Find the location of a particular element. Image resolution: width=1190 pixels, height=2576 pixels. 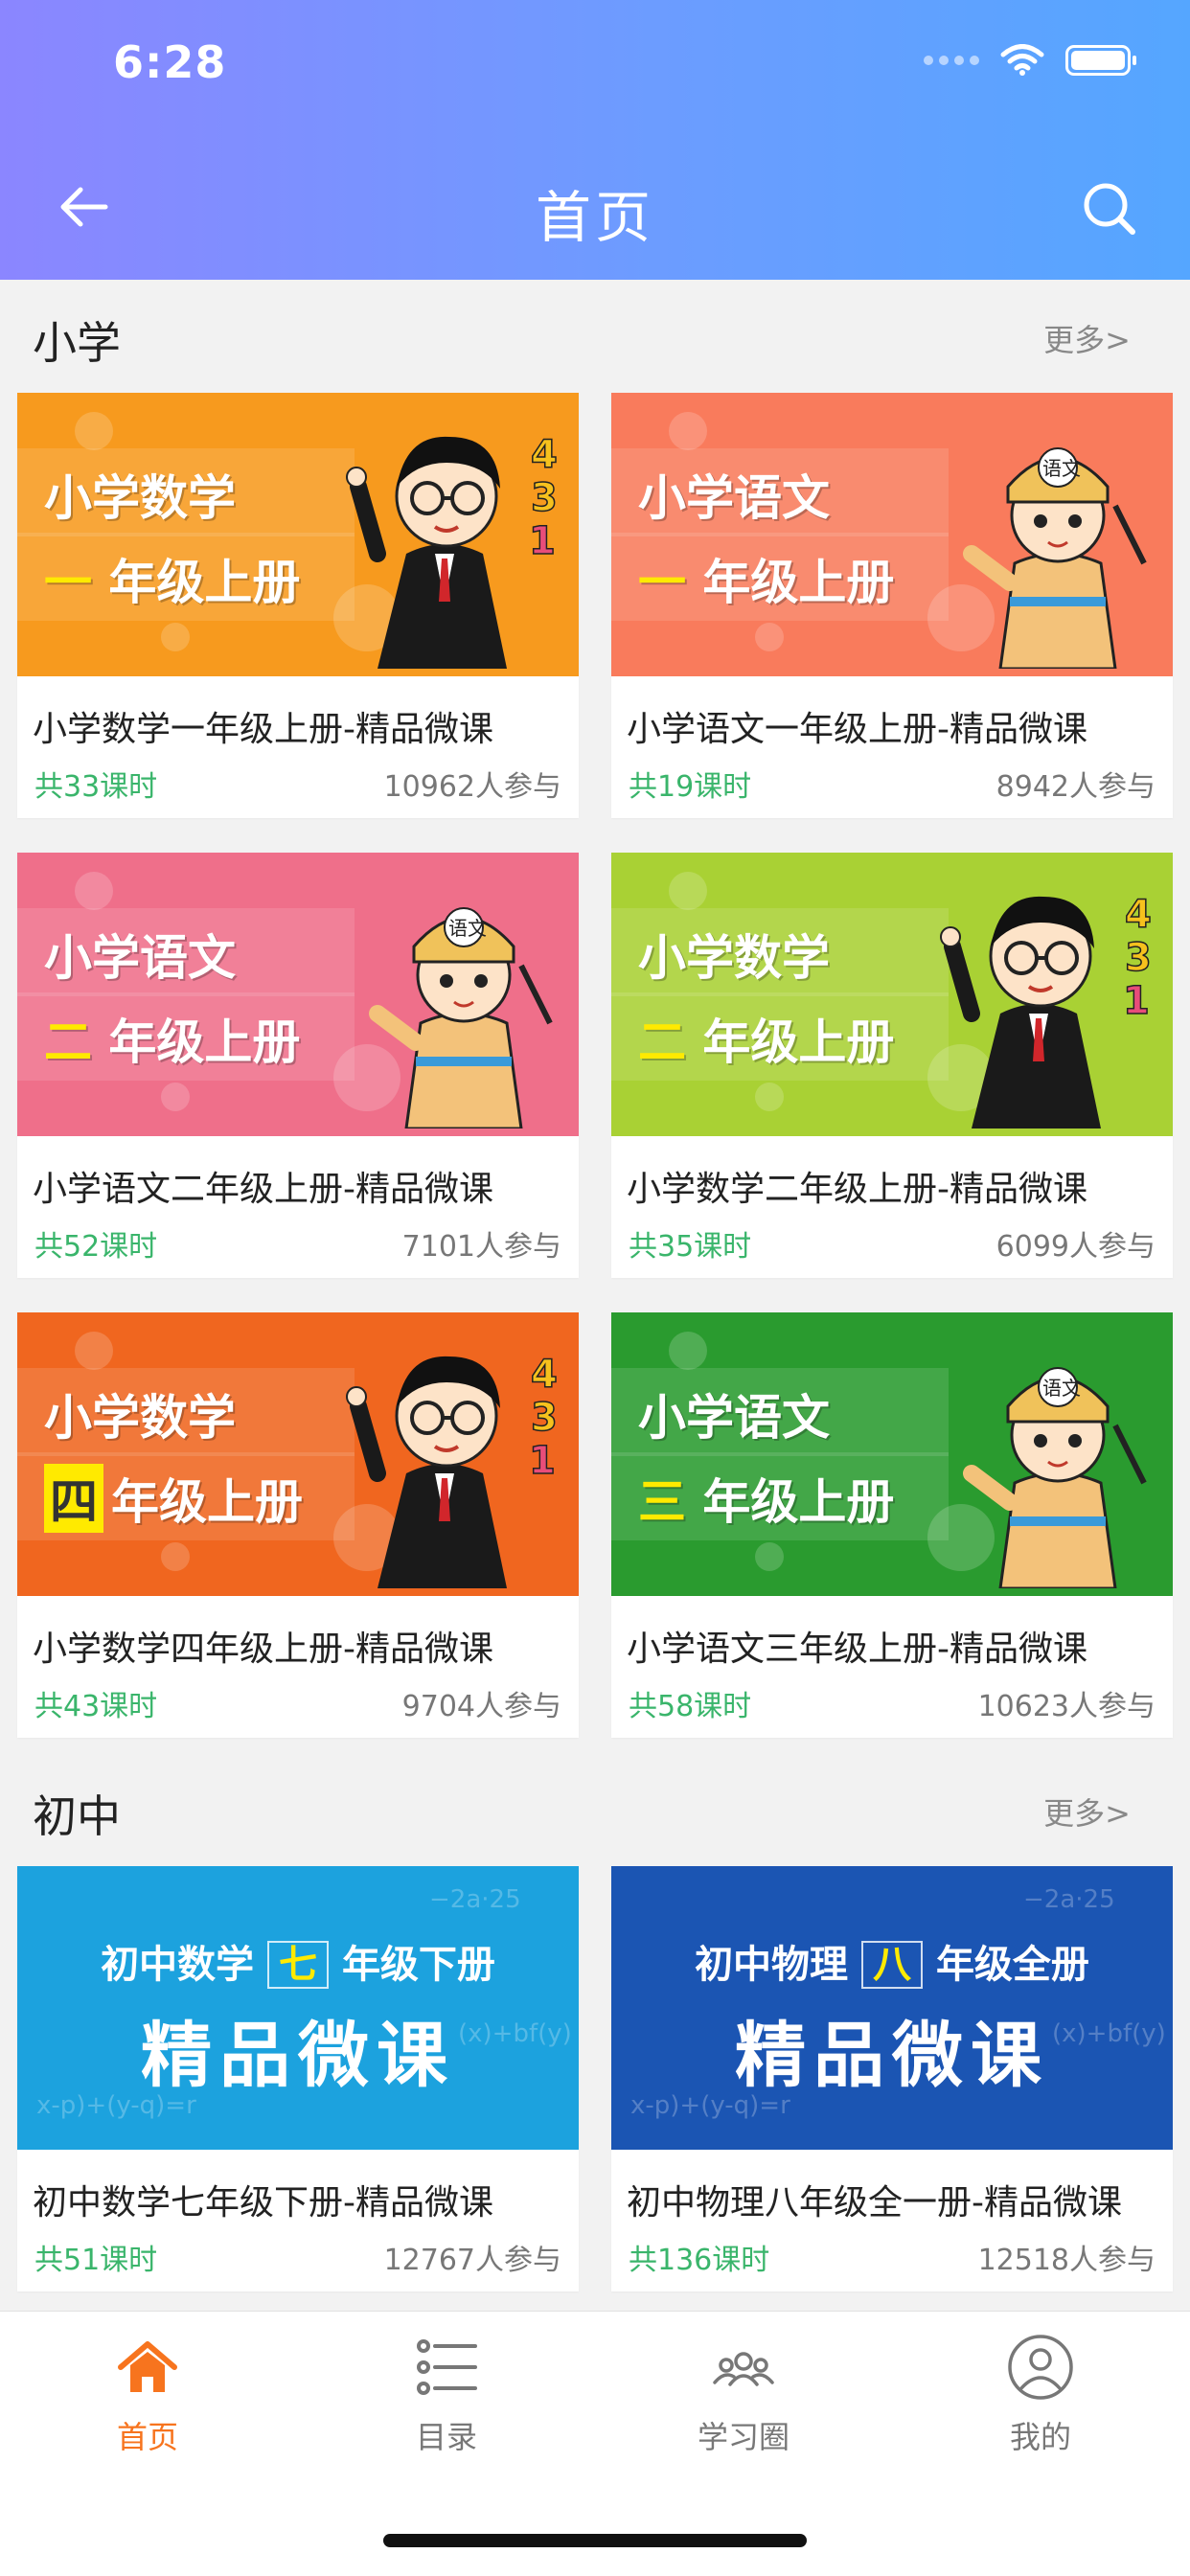

course-name: 小学数学四年级上册-精品微课 is located at coordinates (263, 1650).